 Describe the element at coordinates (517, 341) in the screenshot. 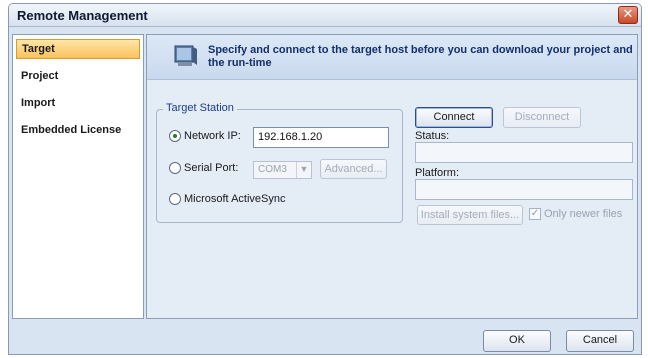

I see `ok-button: OK` at that location.